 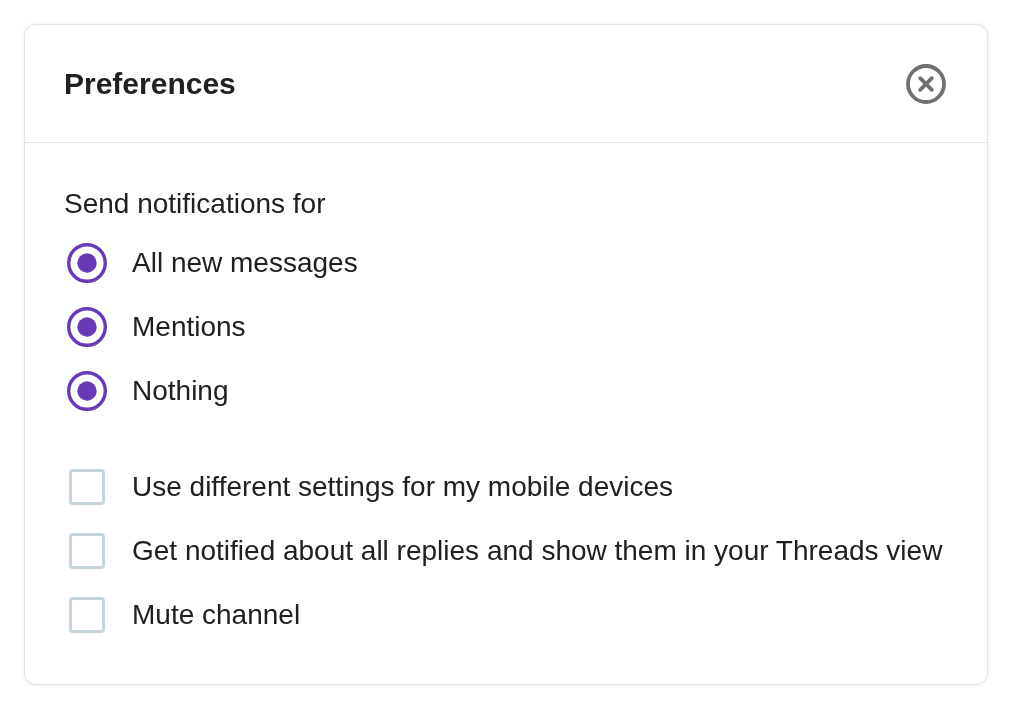 I want to click on dialog-title: Preferences, so click(x=150, y=83).